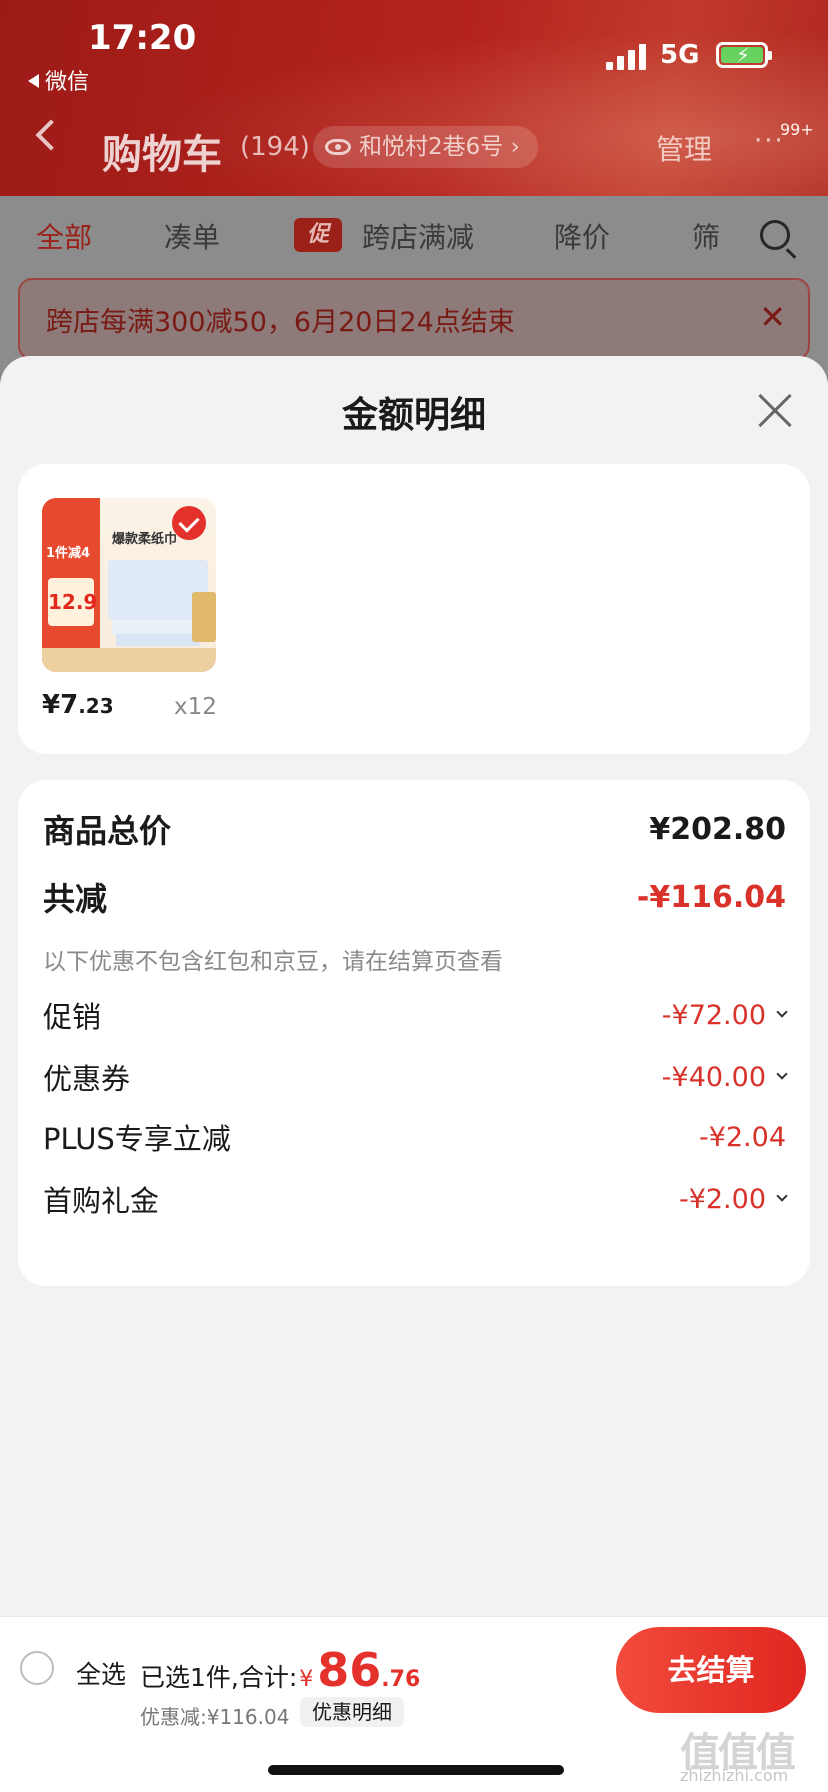 This screenshot has width=828, height=1792. Describe the element at coordinates (401, 1679) in the screenshot. I see `total-amount-dec: .76` at that location.